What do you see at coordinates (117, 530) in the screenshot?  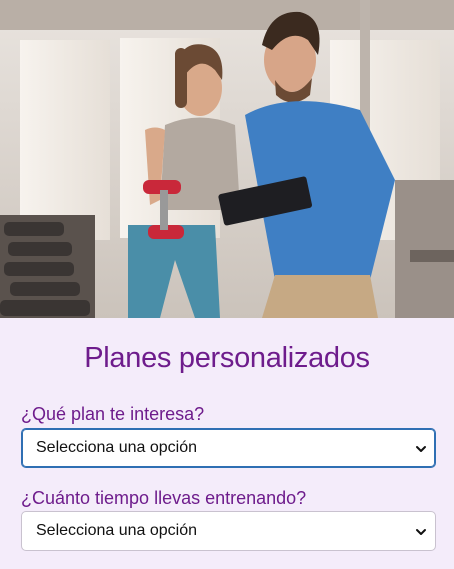 I see `training-select-value: Selecciona una opción` at bounding box center [117, 530].